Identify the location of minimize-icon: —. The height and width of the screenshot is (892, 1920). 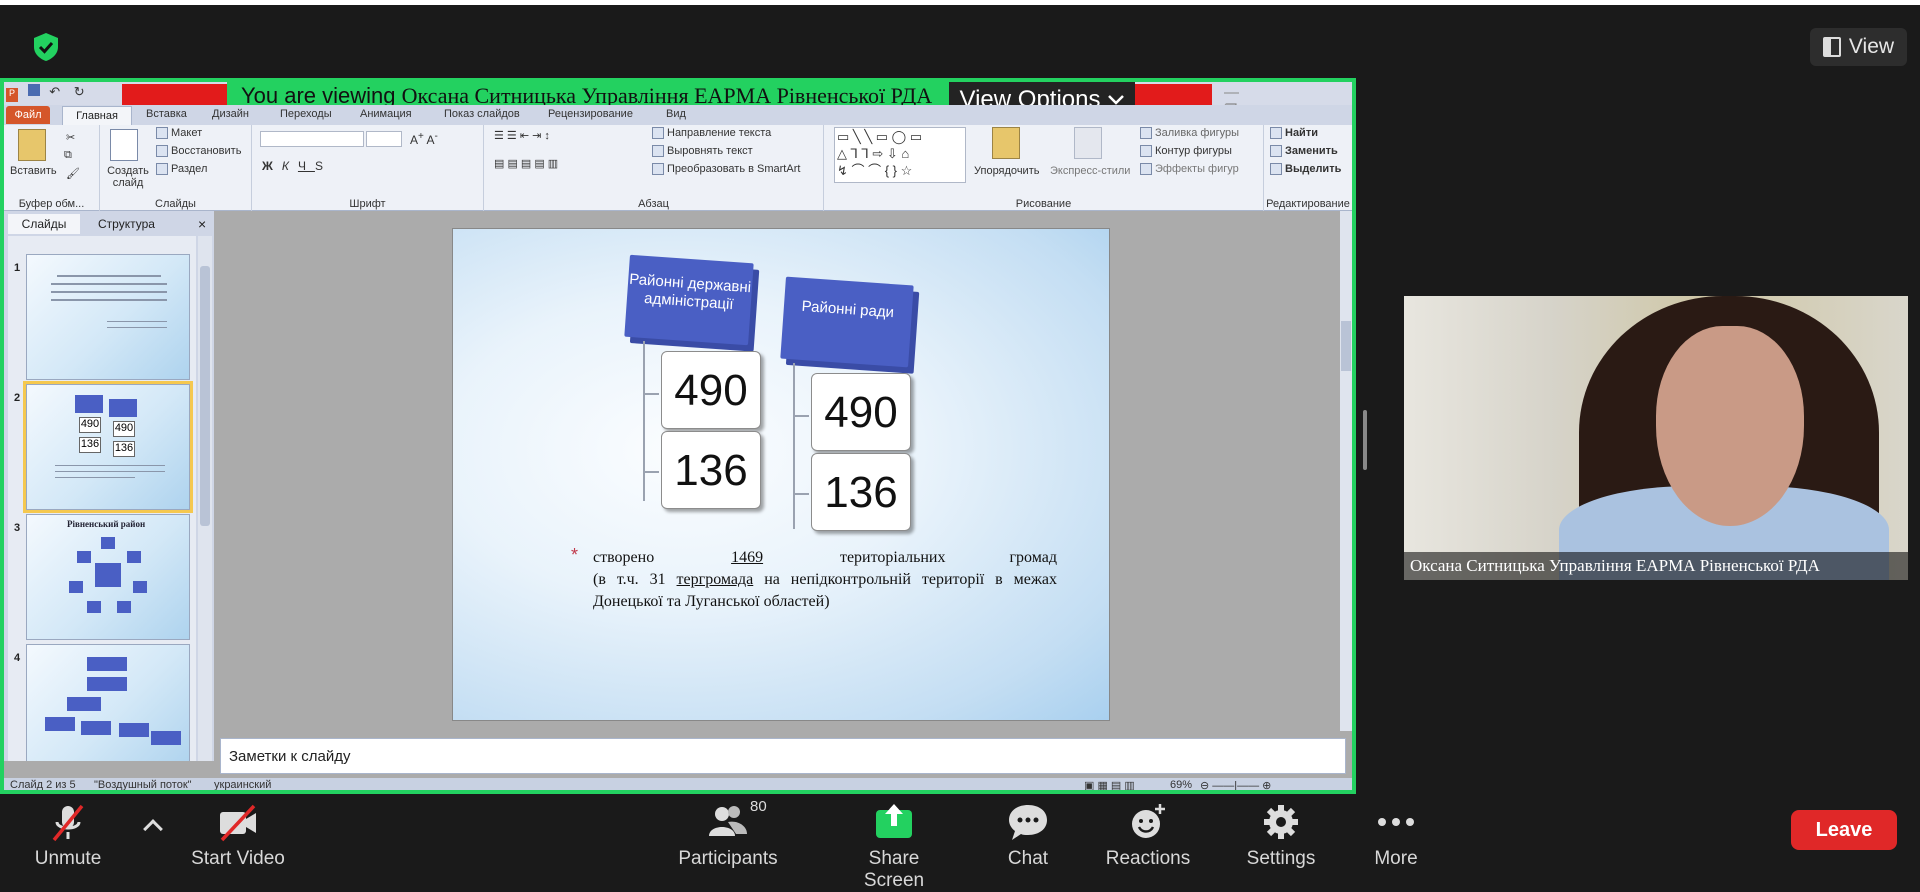
(1246, 92).